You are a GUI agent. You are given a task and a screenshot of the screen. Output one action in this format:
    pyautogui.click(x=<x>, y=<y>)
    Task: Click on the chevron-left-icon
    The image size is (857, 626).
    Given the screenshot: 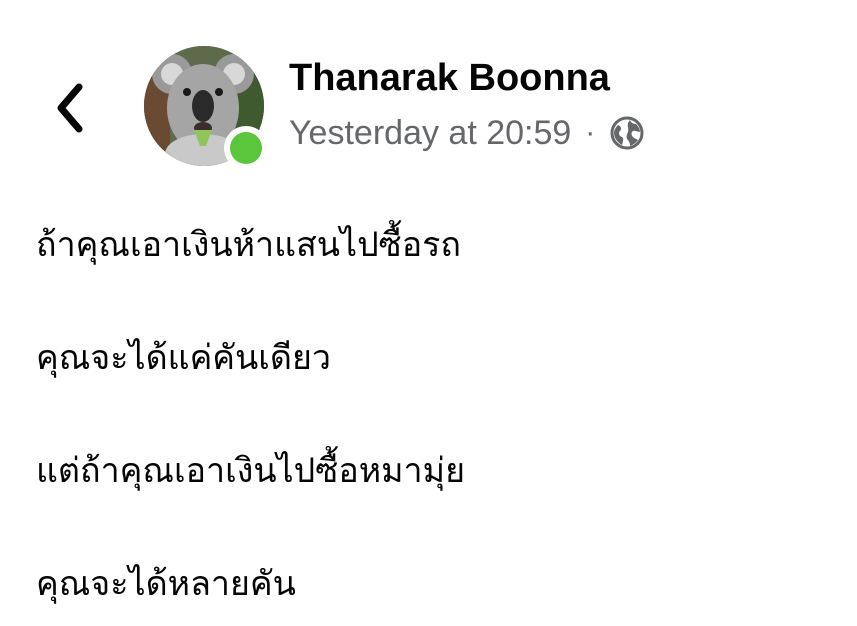 What is the action you would take?
    pyautogui.click(x=70, y=108)
    